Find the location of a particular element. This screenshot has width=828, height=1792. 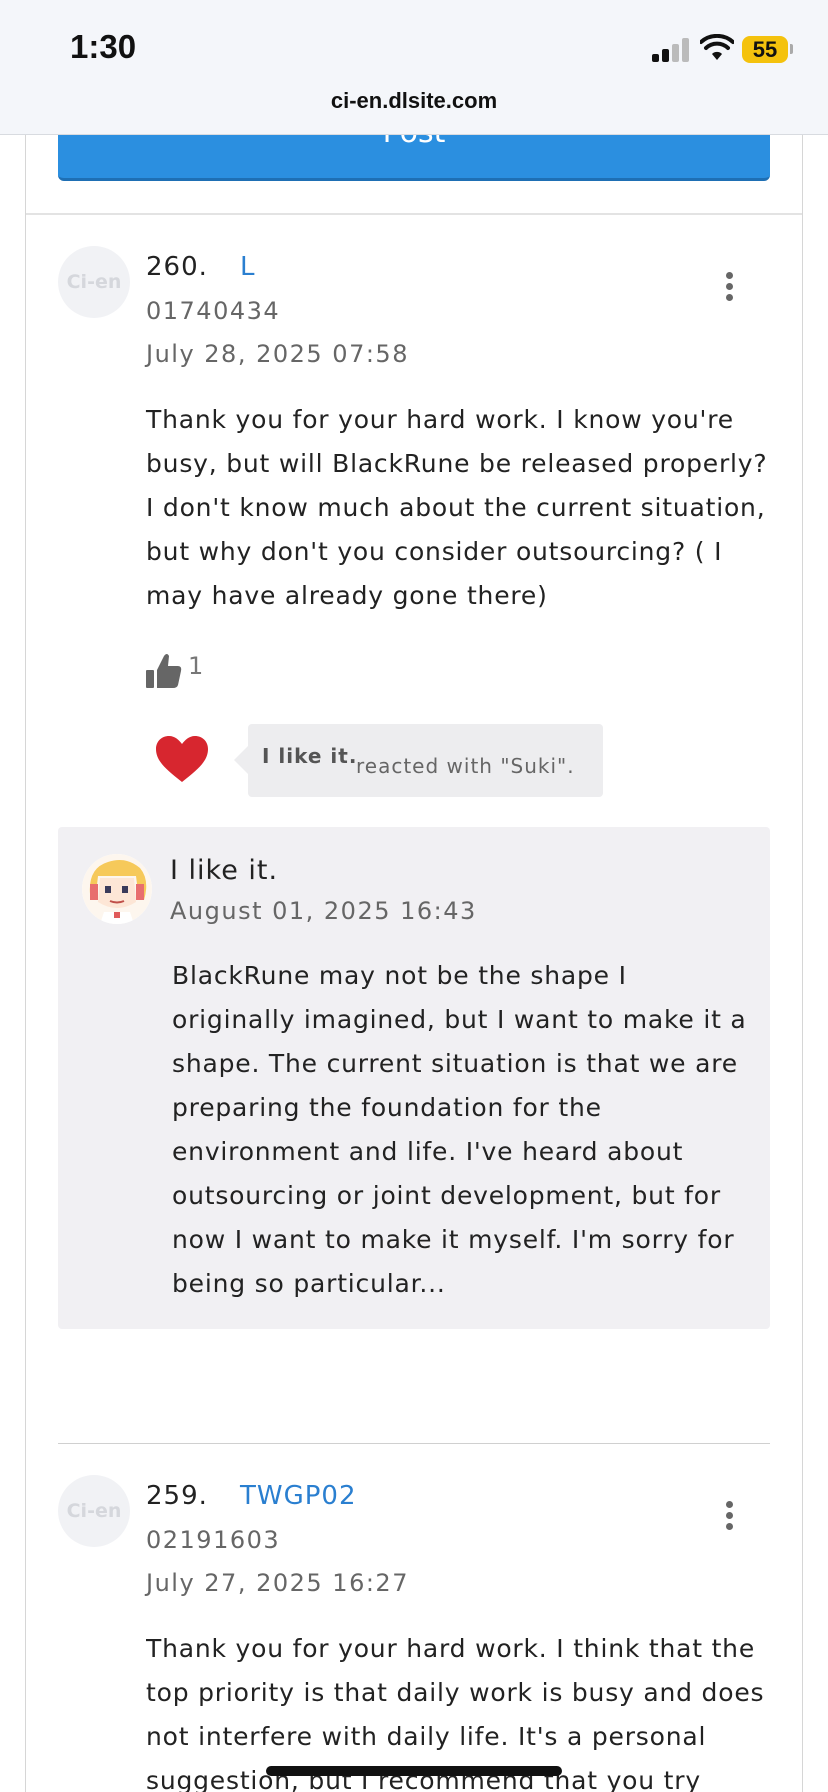

comment-username: L is located at coordinates (248, 267).